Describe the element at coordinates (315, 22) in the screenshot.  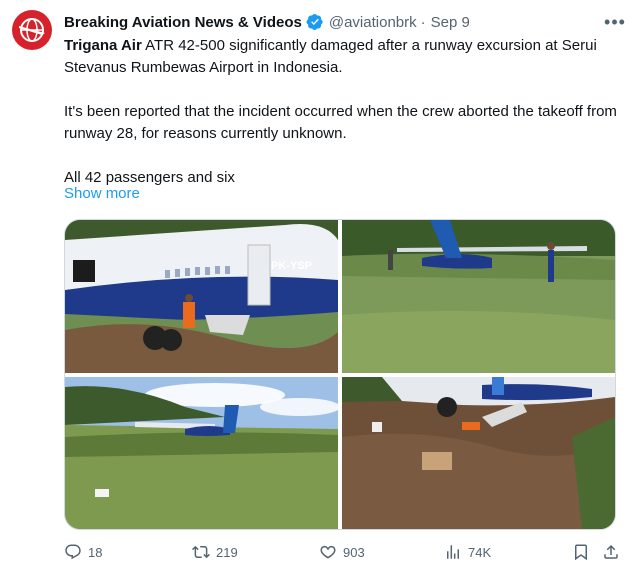
I see `verified-badge-icon` at that location.